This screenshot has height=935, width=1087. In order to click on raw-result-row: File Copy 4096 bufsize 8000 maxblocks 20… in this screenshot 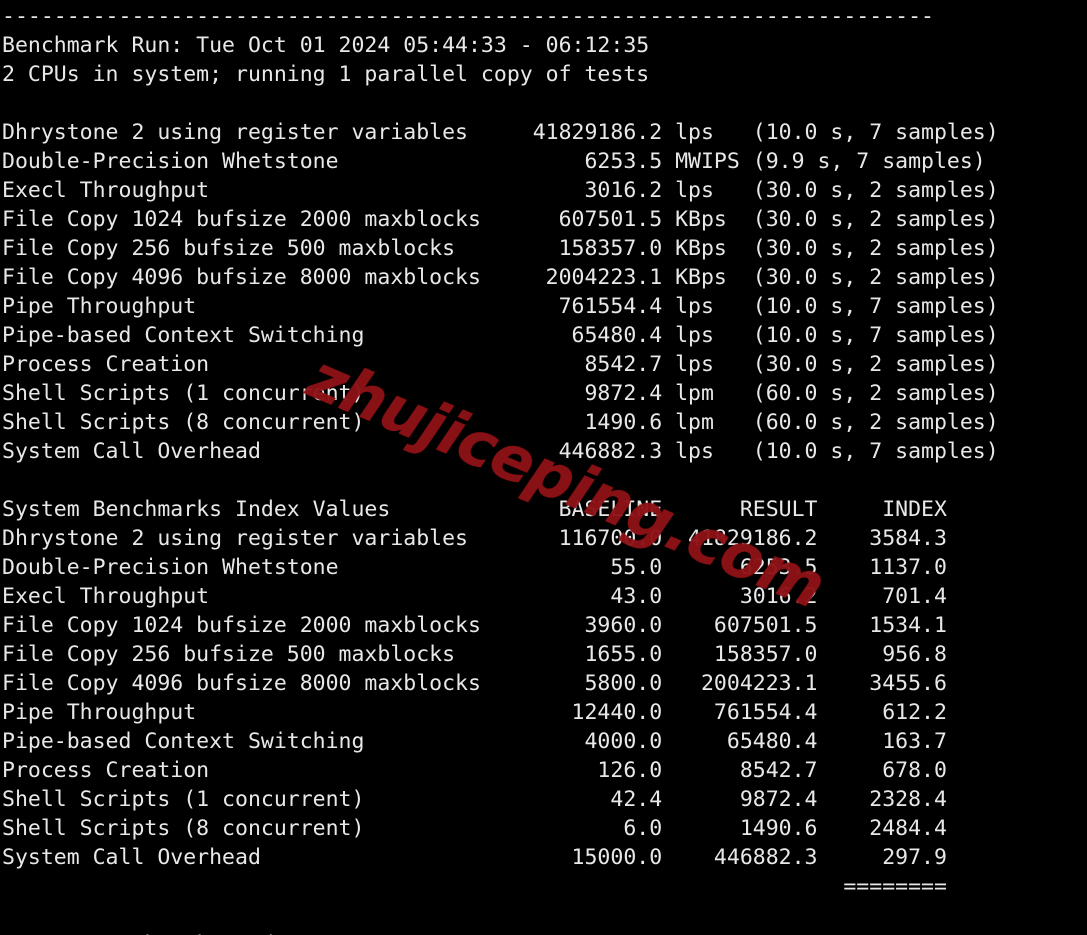, I will do `click(500, 277)`.